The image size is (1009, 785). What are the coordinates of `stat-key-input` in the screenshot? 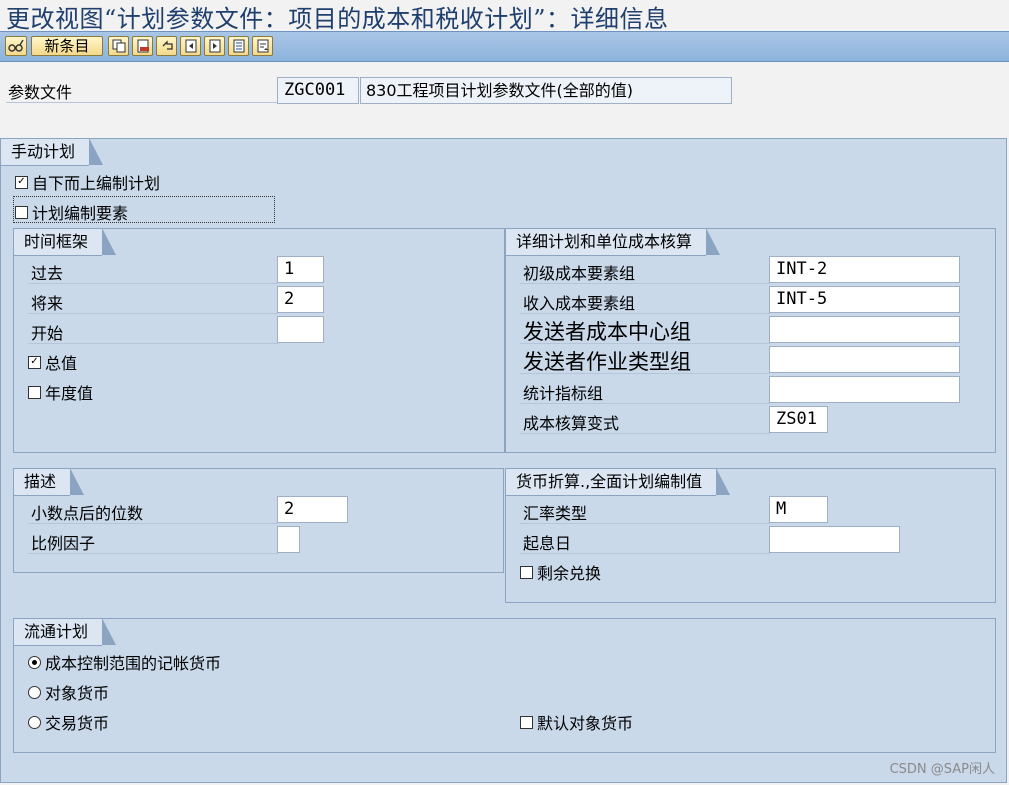 It's located at (864, 389).